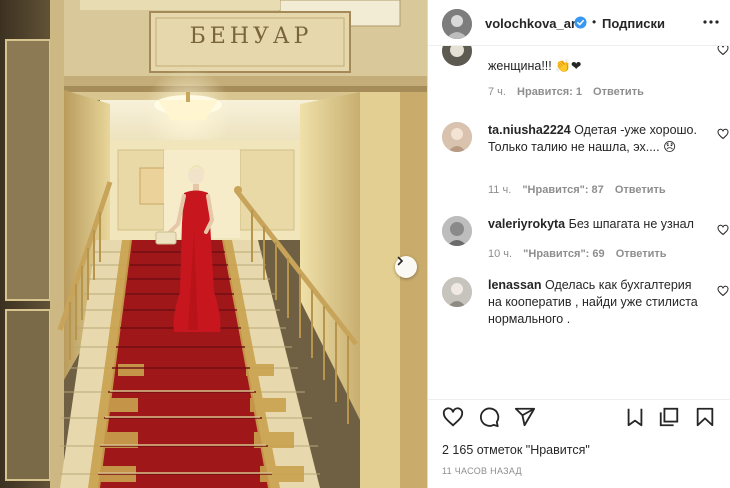  I want to click on comment-text: женщина!!! 👏❤, so click(593, 66).